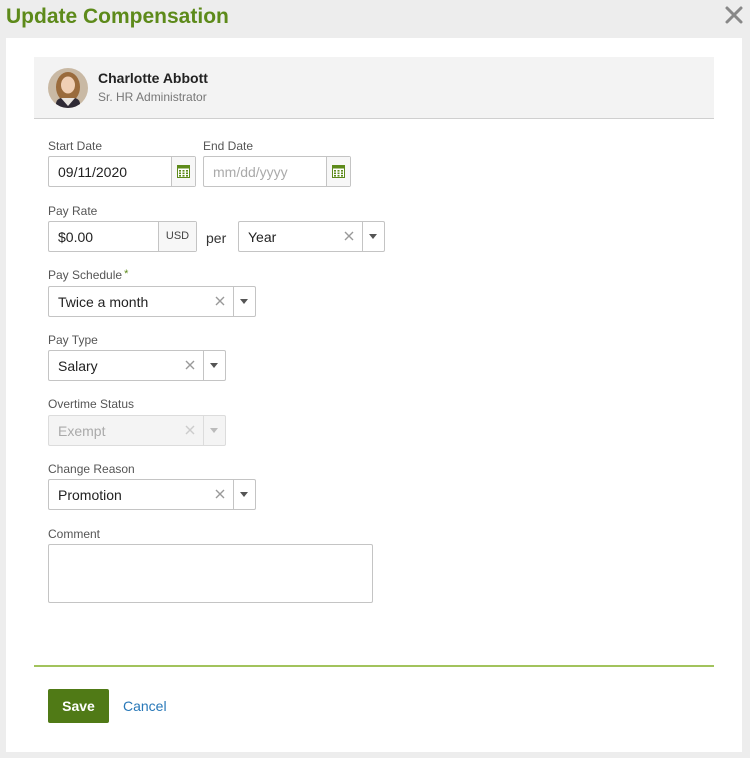 The height and width of the screenshot is (758, 750). Describe the element at coordinates (78, 706) in the screenshot. I see `save-button: Save` at that location.